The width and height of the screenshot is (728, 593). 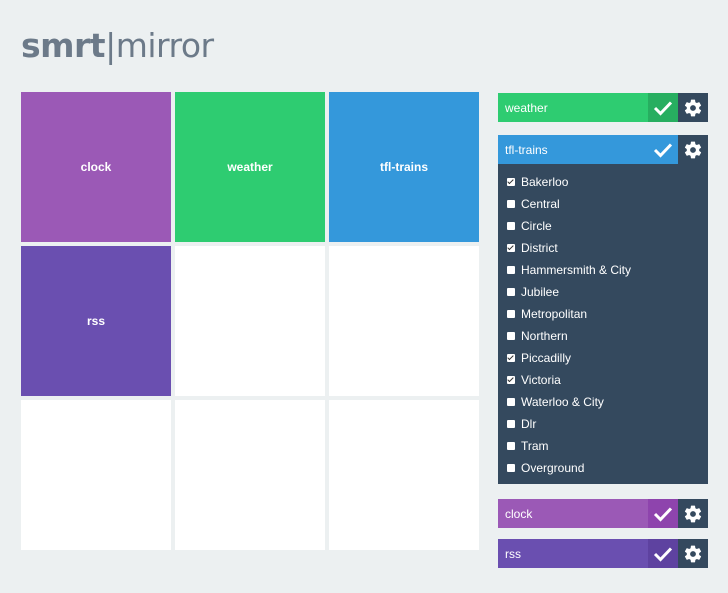 What do you see at coordinates (607, 292) in the screenshot?
I see `tfl-line-item: Jubilee` at bounding box center [607, 292].